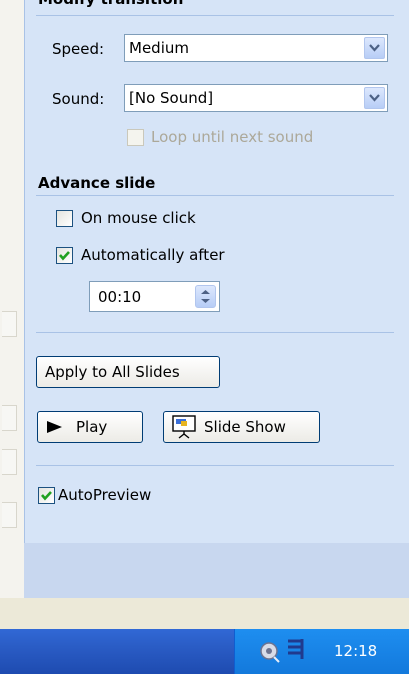  What do you see at coordinates (355, 651) in the screenshot?
I see `clock: 12:18` at bounding box center [355, 651].